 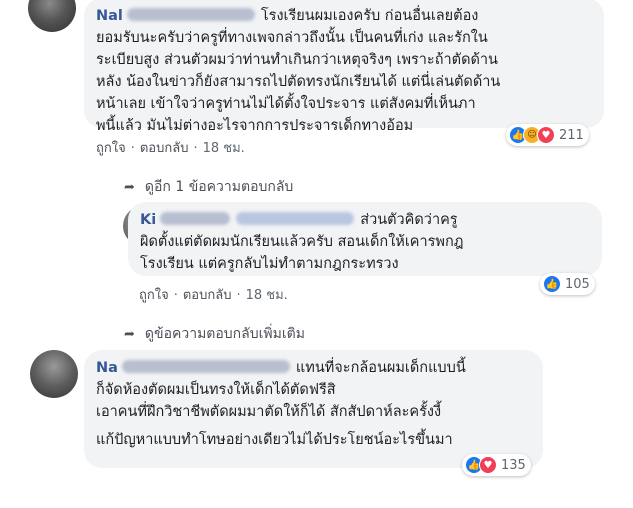 What do you see at coordinates (295, 218) in the screenshot?
I see `redacted-mention` at bounding box center [295, 218].